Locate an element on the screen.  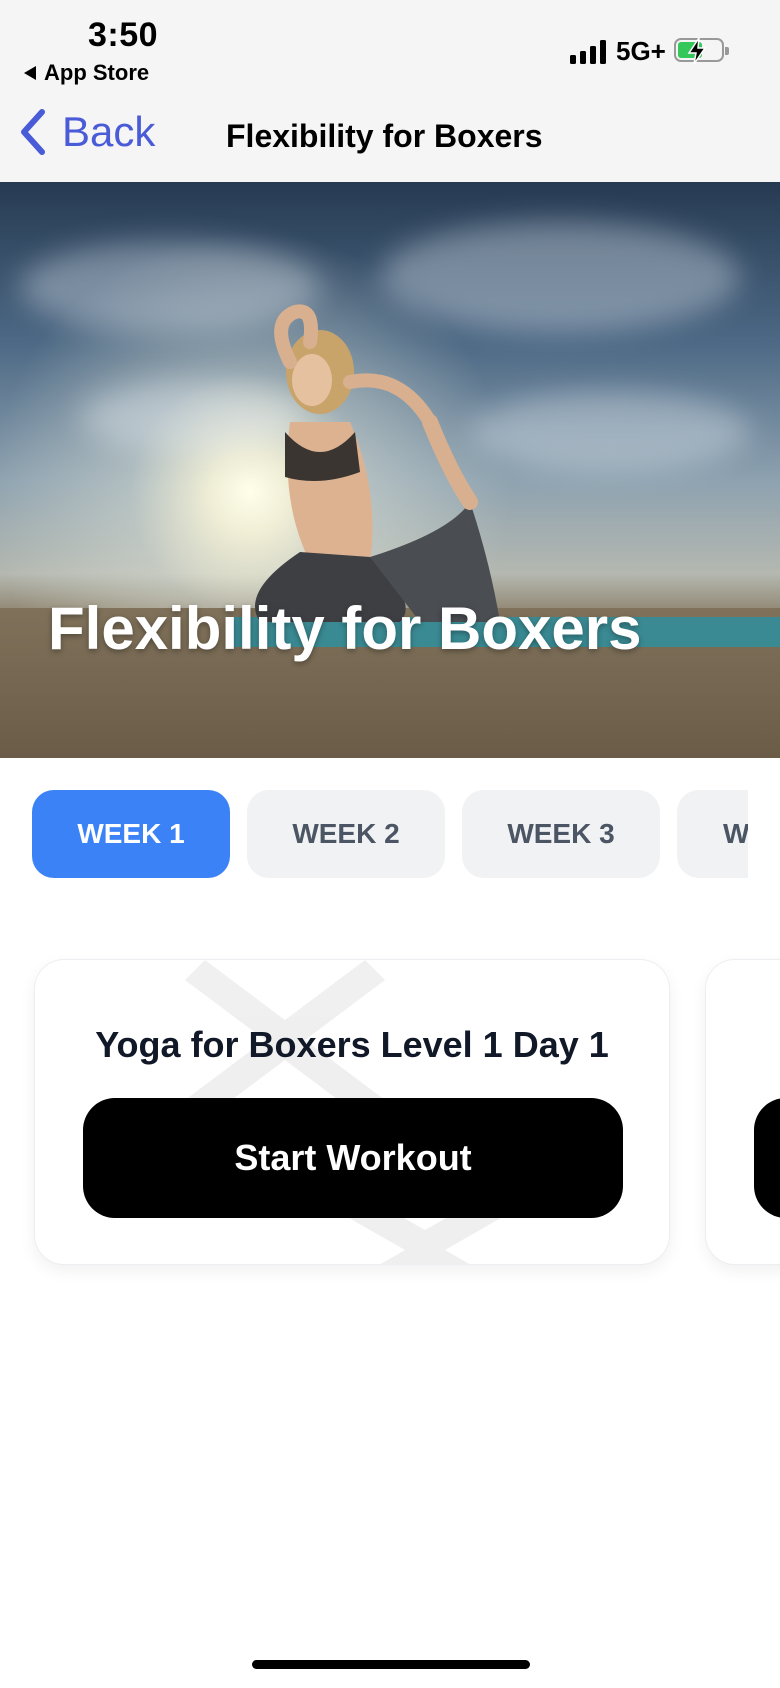
charging-bolt-icon is located at coordinates (697, 51).